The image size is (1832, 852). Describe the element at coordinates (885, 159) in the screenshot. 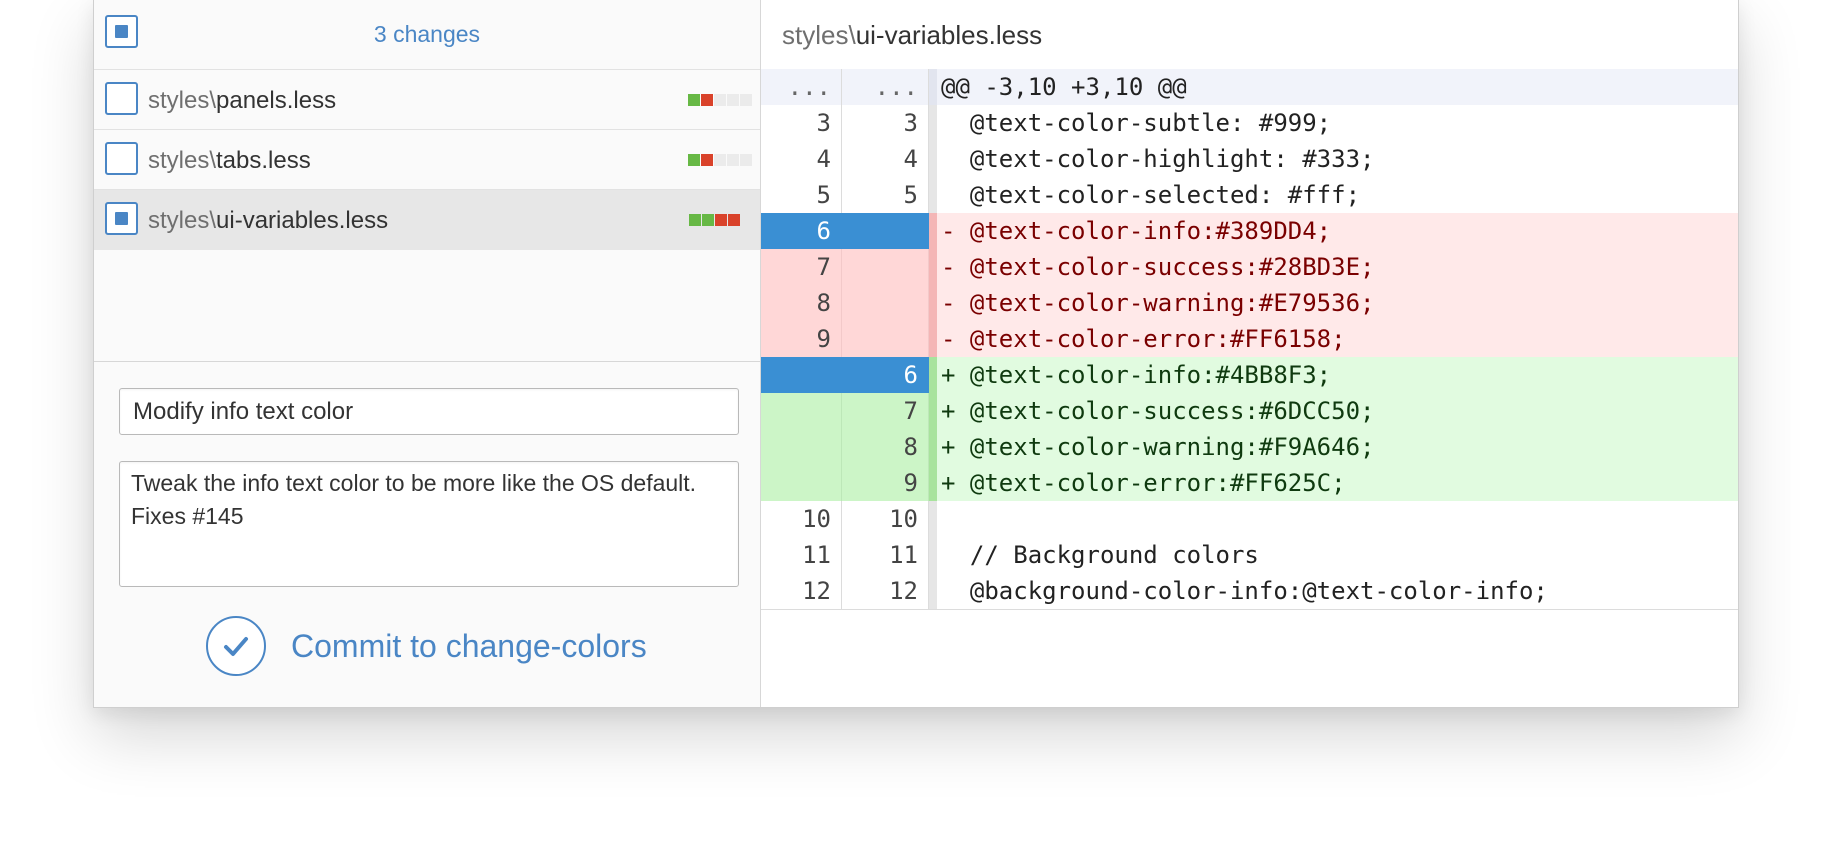

I see `new-line-number: 4` at that location.